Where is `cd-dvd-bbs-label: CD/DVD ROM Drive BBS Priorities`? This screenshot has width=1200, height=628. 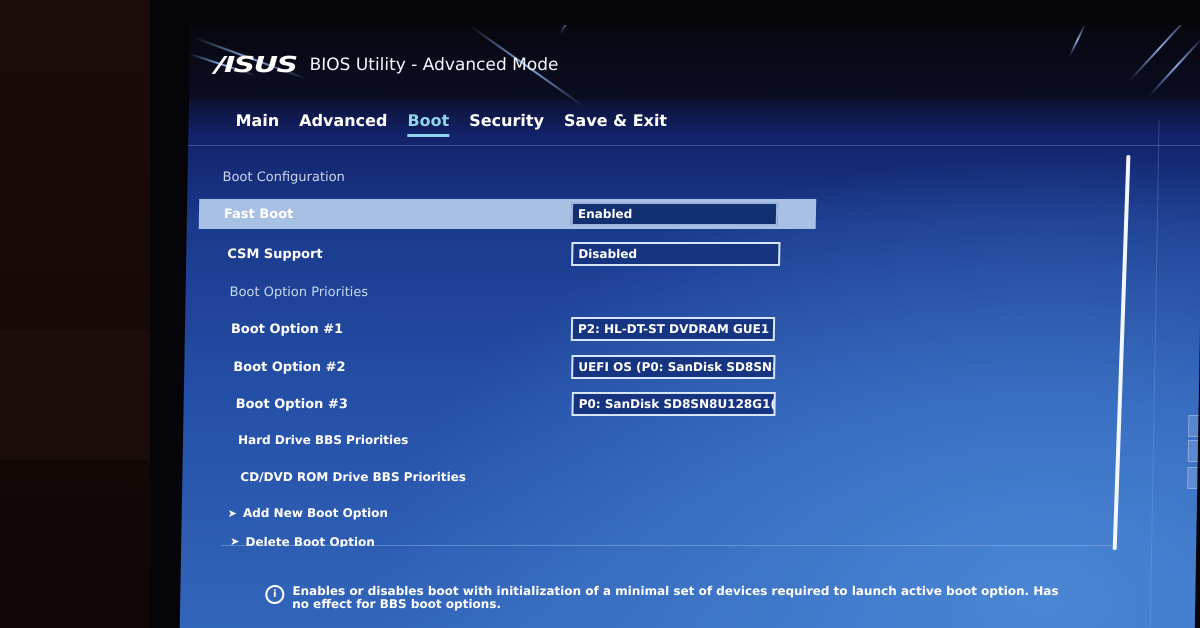
cd-dvd-bbs-label: CD/DVD ROM Drive BBS Priorities is located at coordinates (353, 477).